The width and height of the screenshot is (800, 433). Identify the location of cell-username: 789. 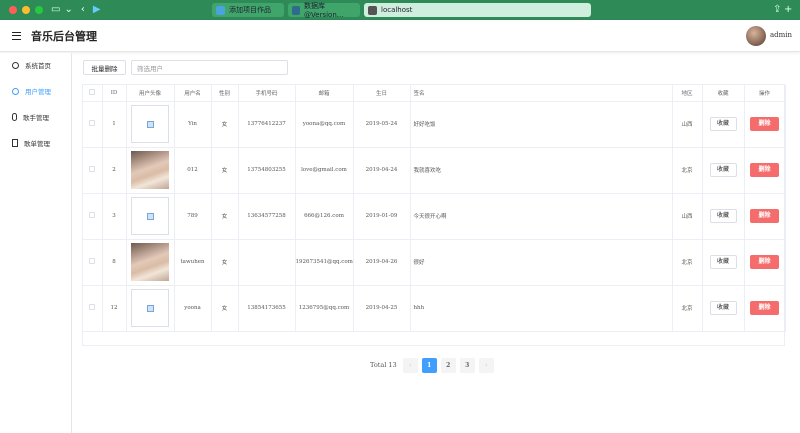
(193, 216).